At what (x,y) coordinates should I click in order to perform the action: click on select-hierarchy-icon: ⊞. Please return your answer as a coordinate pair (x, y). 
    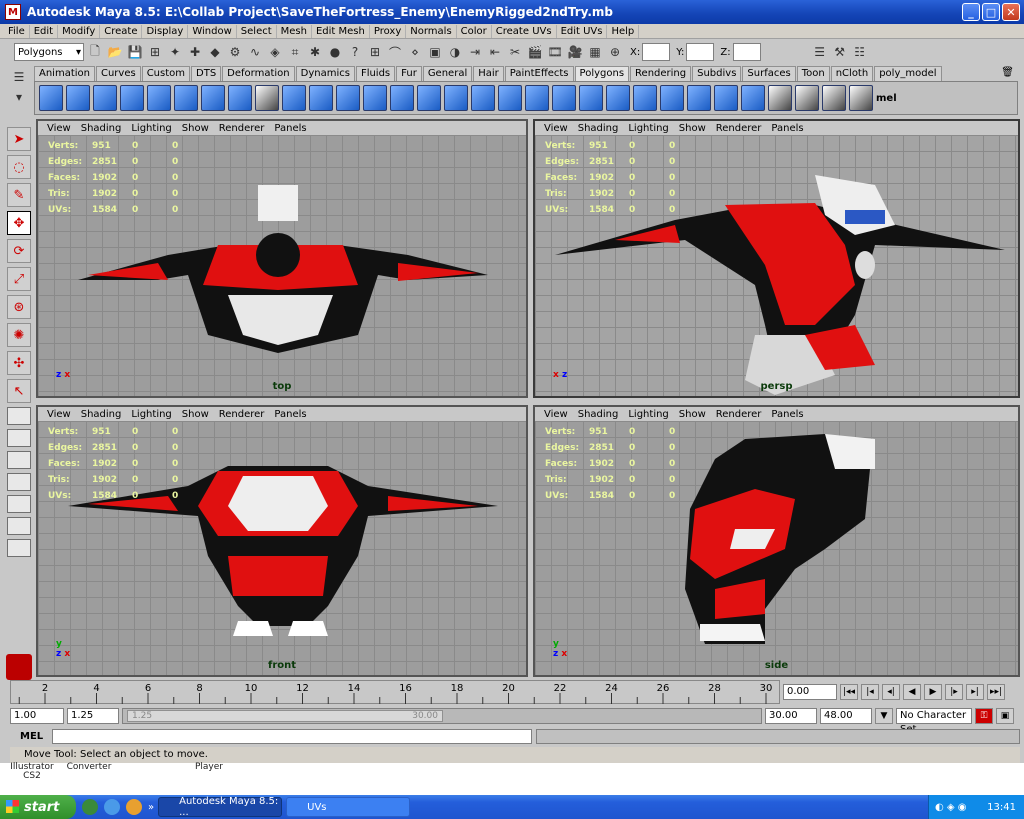
    Looking at the image, I should click on (155, 52).